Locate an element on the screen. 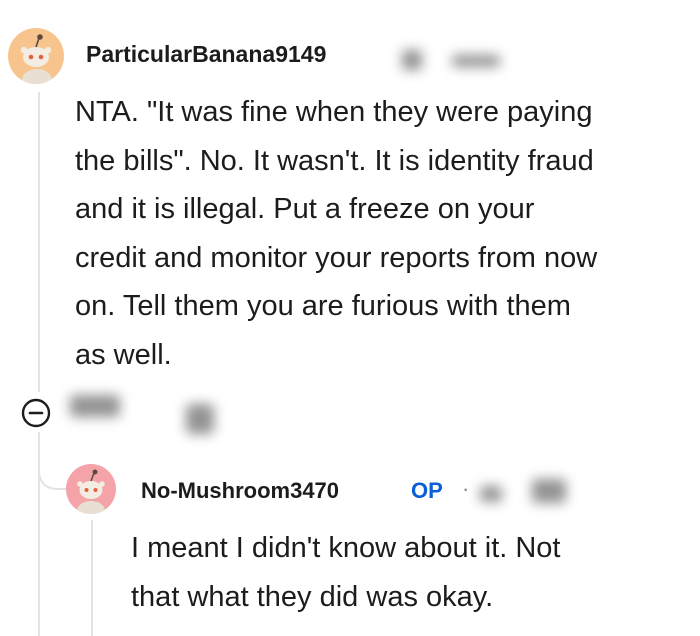 The width and height of the screenshot is (700, 636). comment-line: credit and monitor your reports from now is located at coordinates (336, 257).